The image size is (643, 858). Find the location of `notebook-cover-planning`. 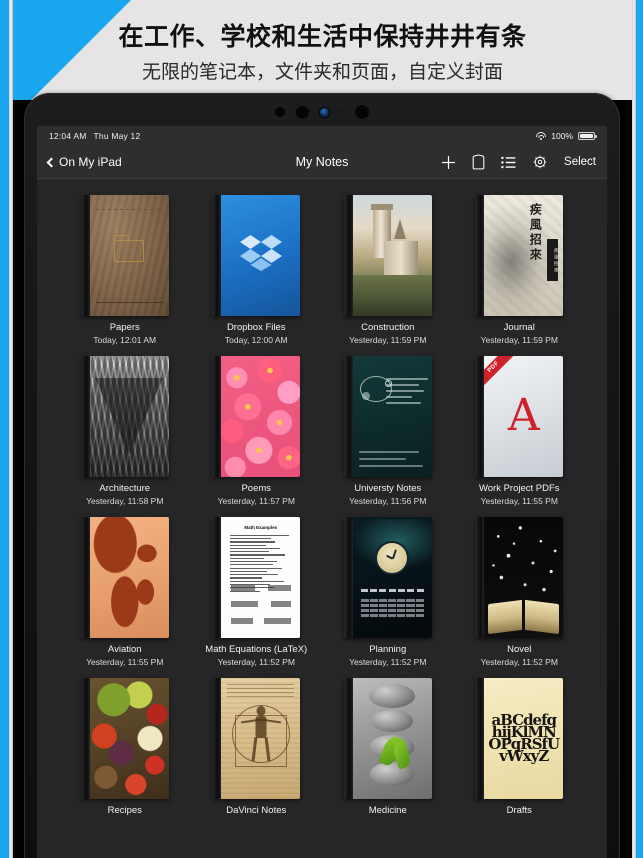

notebook-cover-planning is located at coordinates (387, 577).